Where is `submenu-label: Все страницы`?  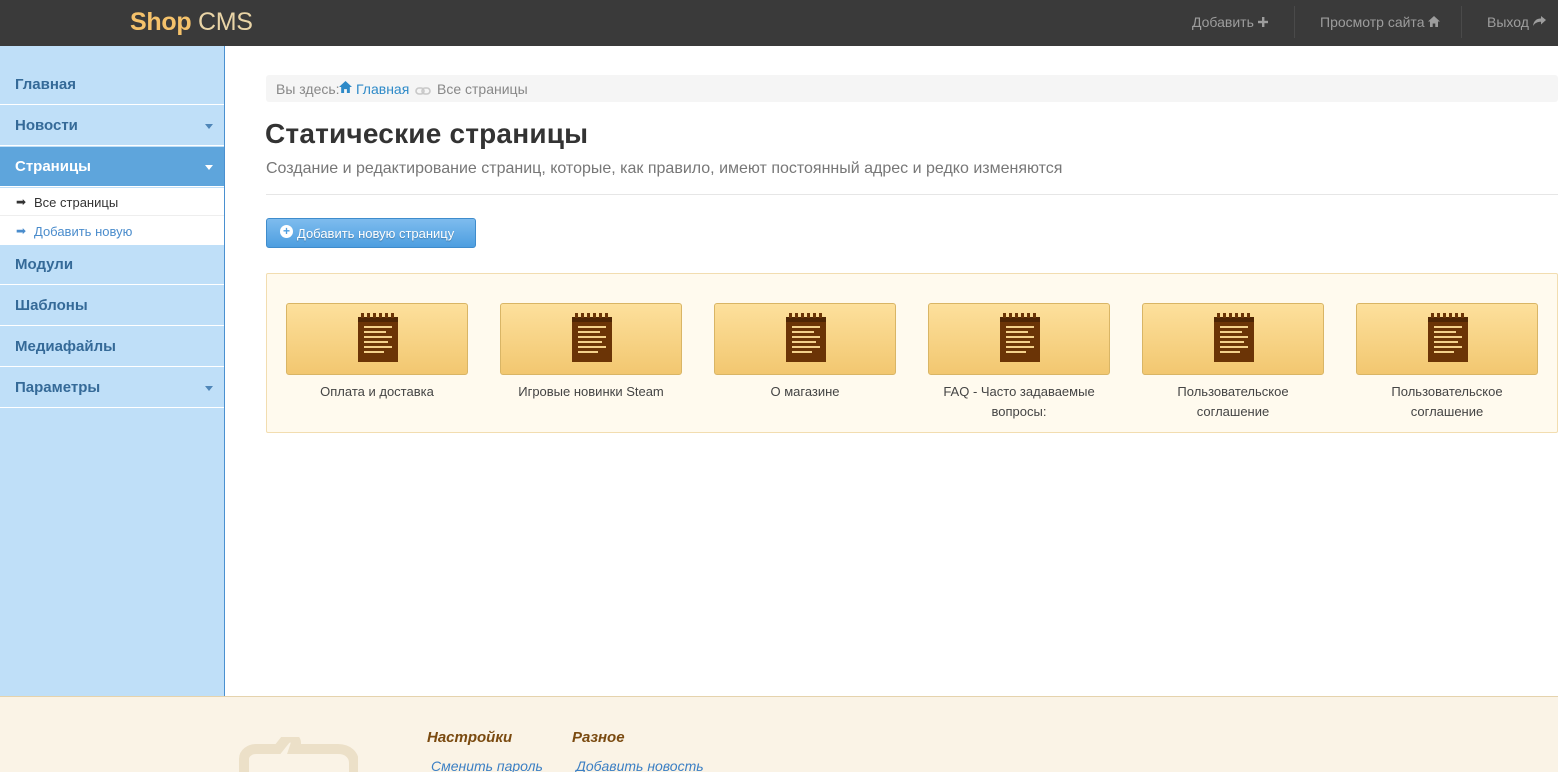
submenu-label: Все страницы is located at coordinates (76, 202).